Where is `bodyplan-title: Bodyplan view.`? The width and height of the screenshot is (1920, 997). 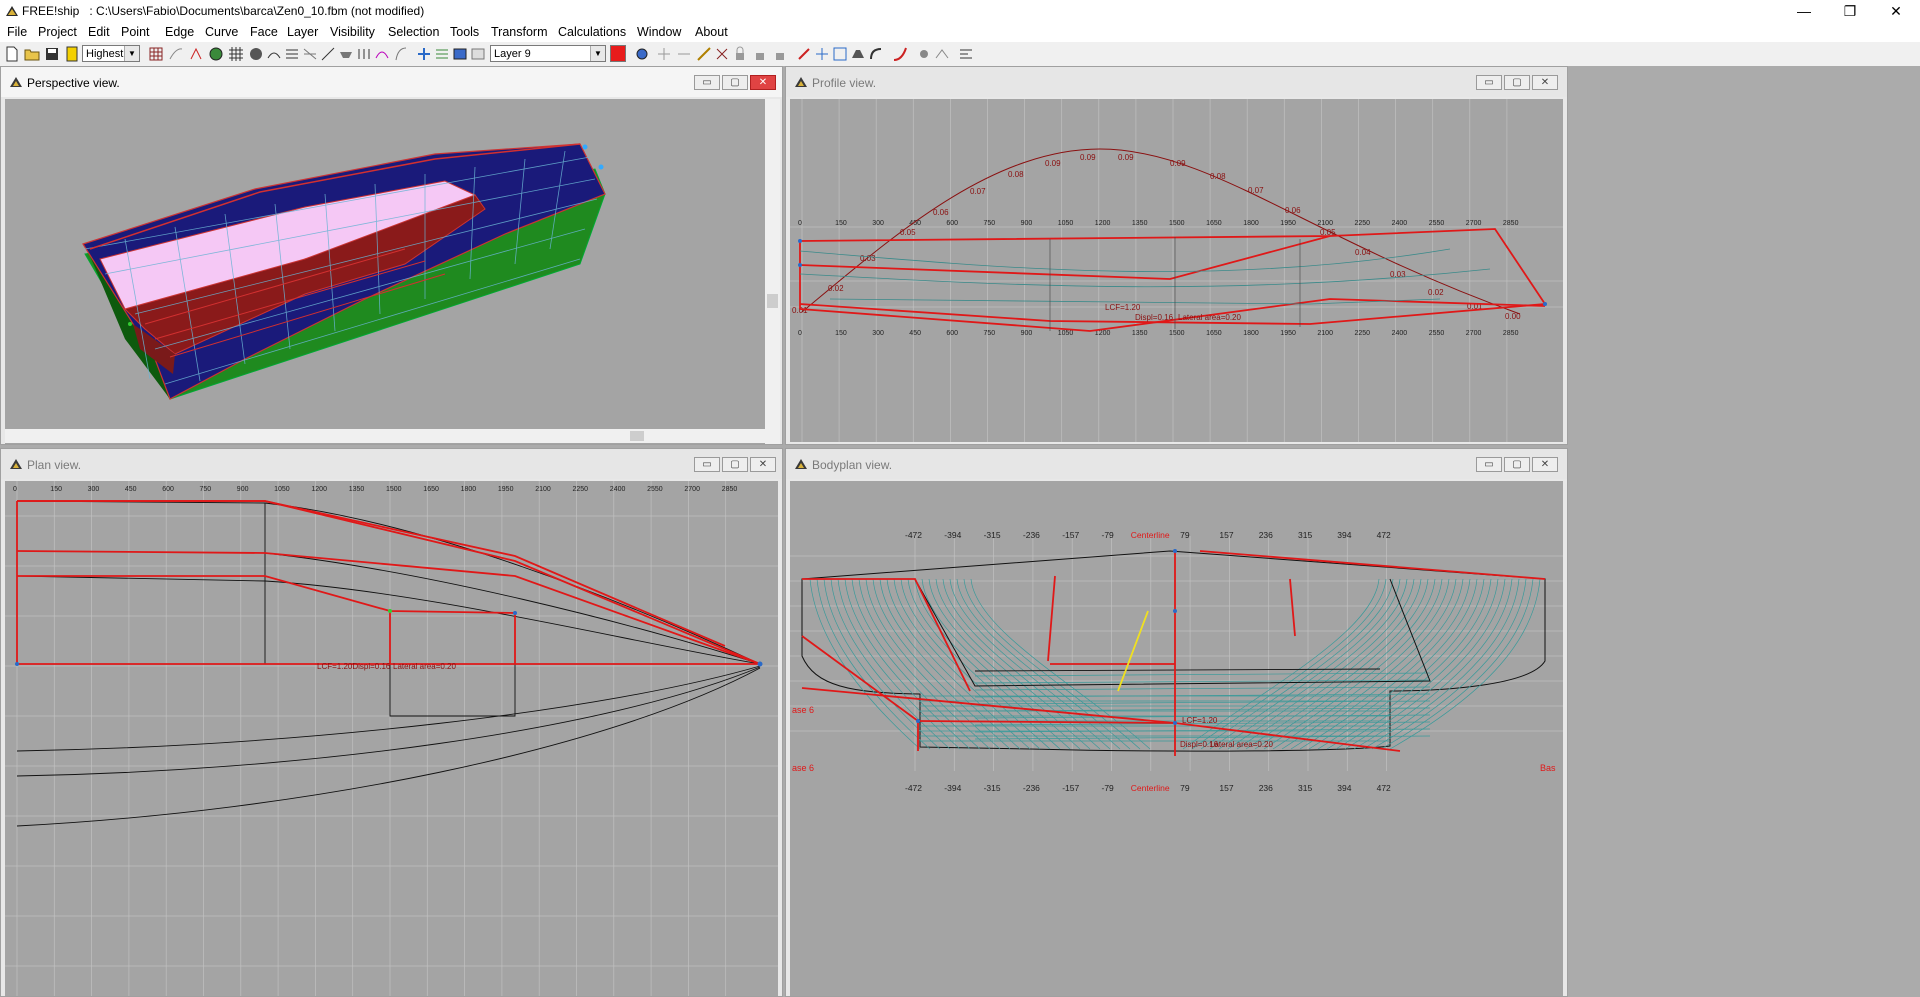
bodyplan-title: Bodyplan view. is located at coordinates (852, 465).